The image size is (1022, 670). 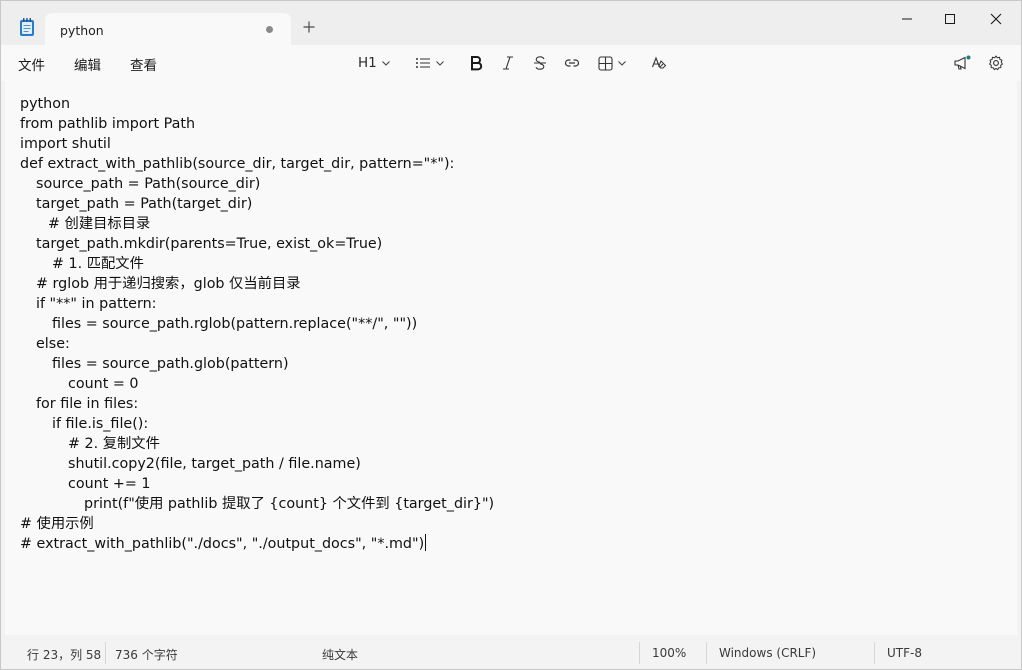 I want to click on encoding: UTF-8, so click(x=904, y=653).